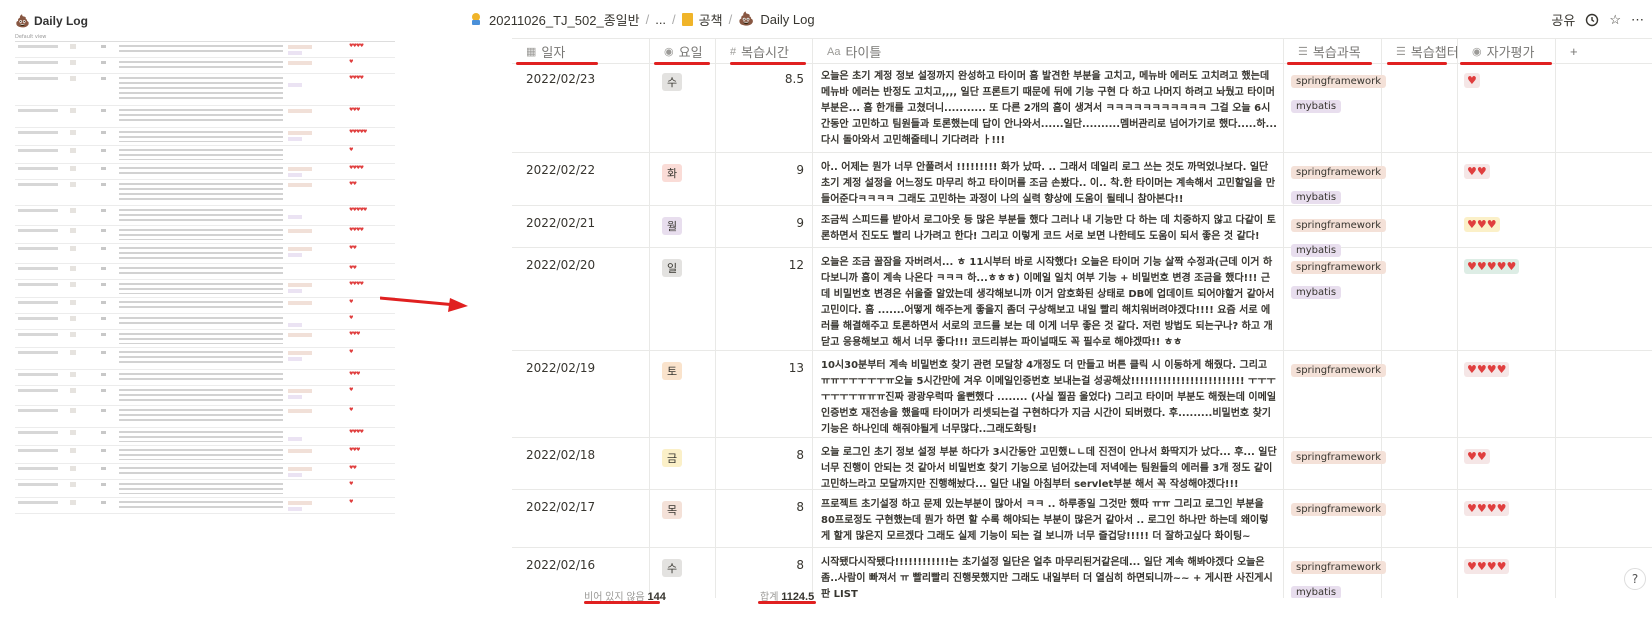 Image resolution: width=1652 pixels, height=639 pixels. What do you see at coordinates (764, 299) in the screenshot?
I see `hours-cell: 12` at bounding box center [764, 299].